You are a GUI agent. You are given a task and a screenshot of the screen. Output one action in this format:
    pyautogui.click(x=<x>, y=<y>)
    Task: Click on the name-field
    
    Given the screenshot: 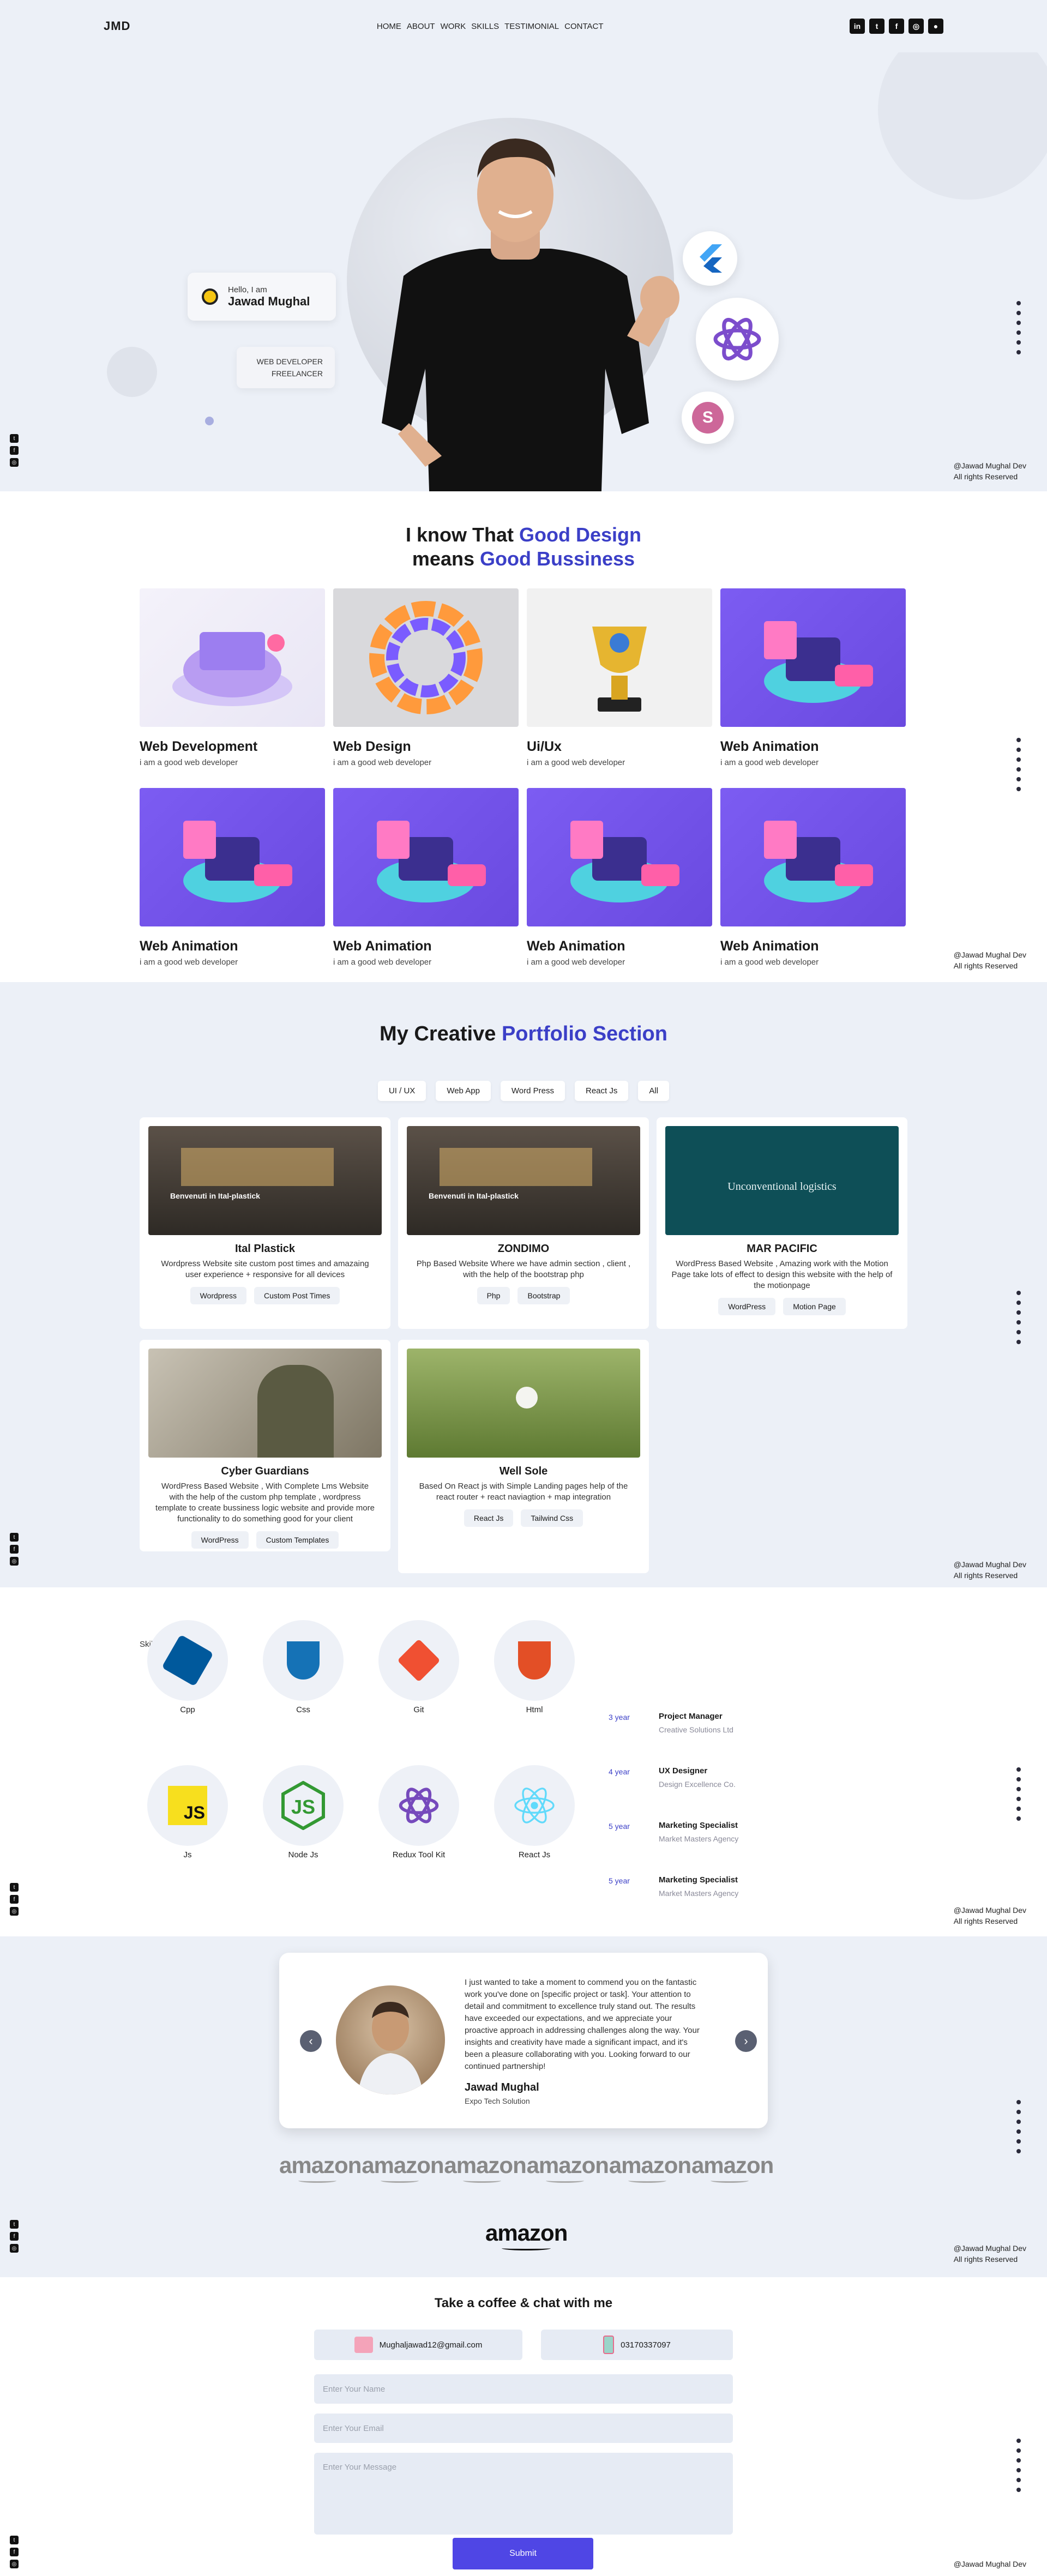 What is the action you would take?
    pyautogui.click(x=523, y=2389)
    